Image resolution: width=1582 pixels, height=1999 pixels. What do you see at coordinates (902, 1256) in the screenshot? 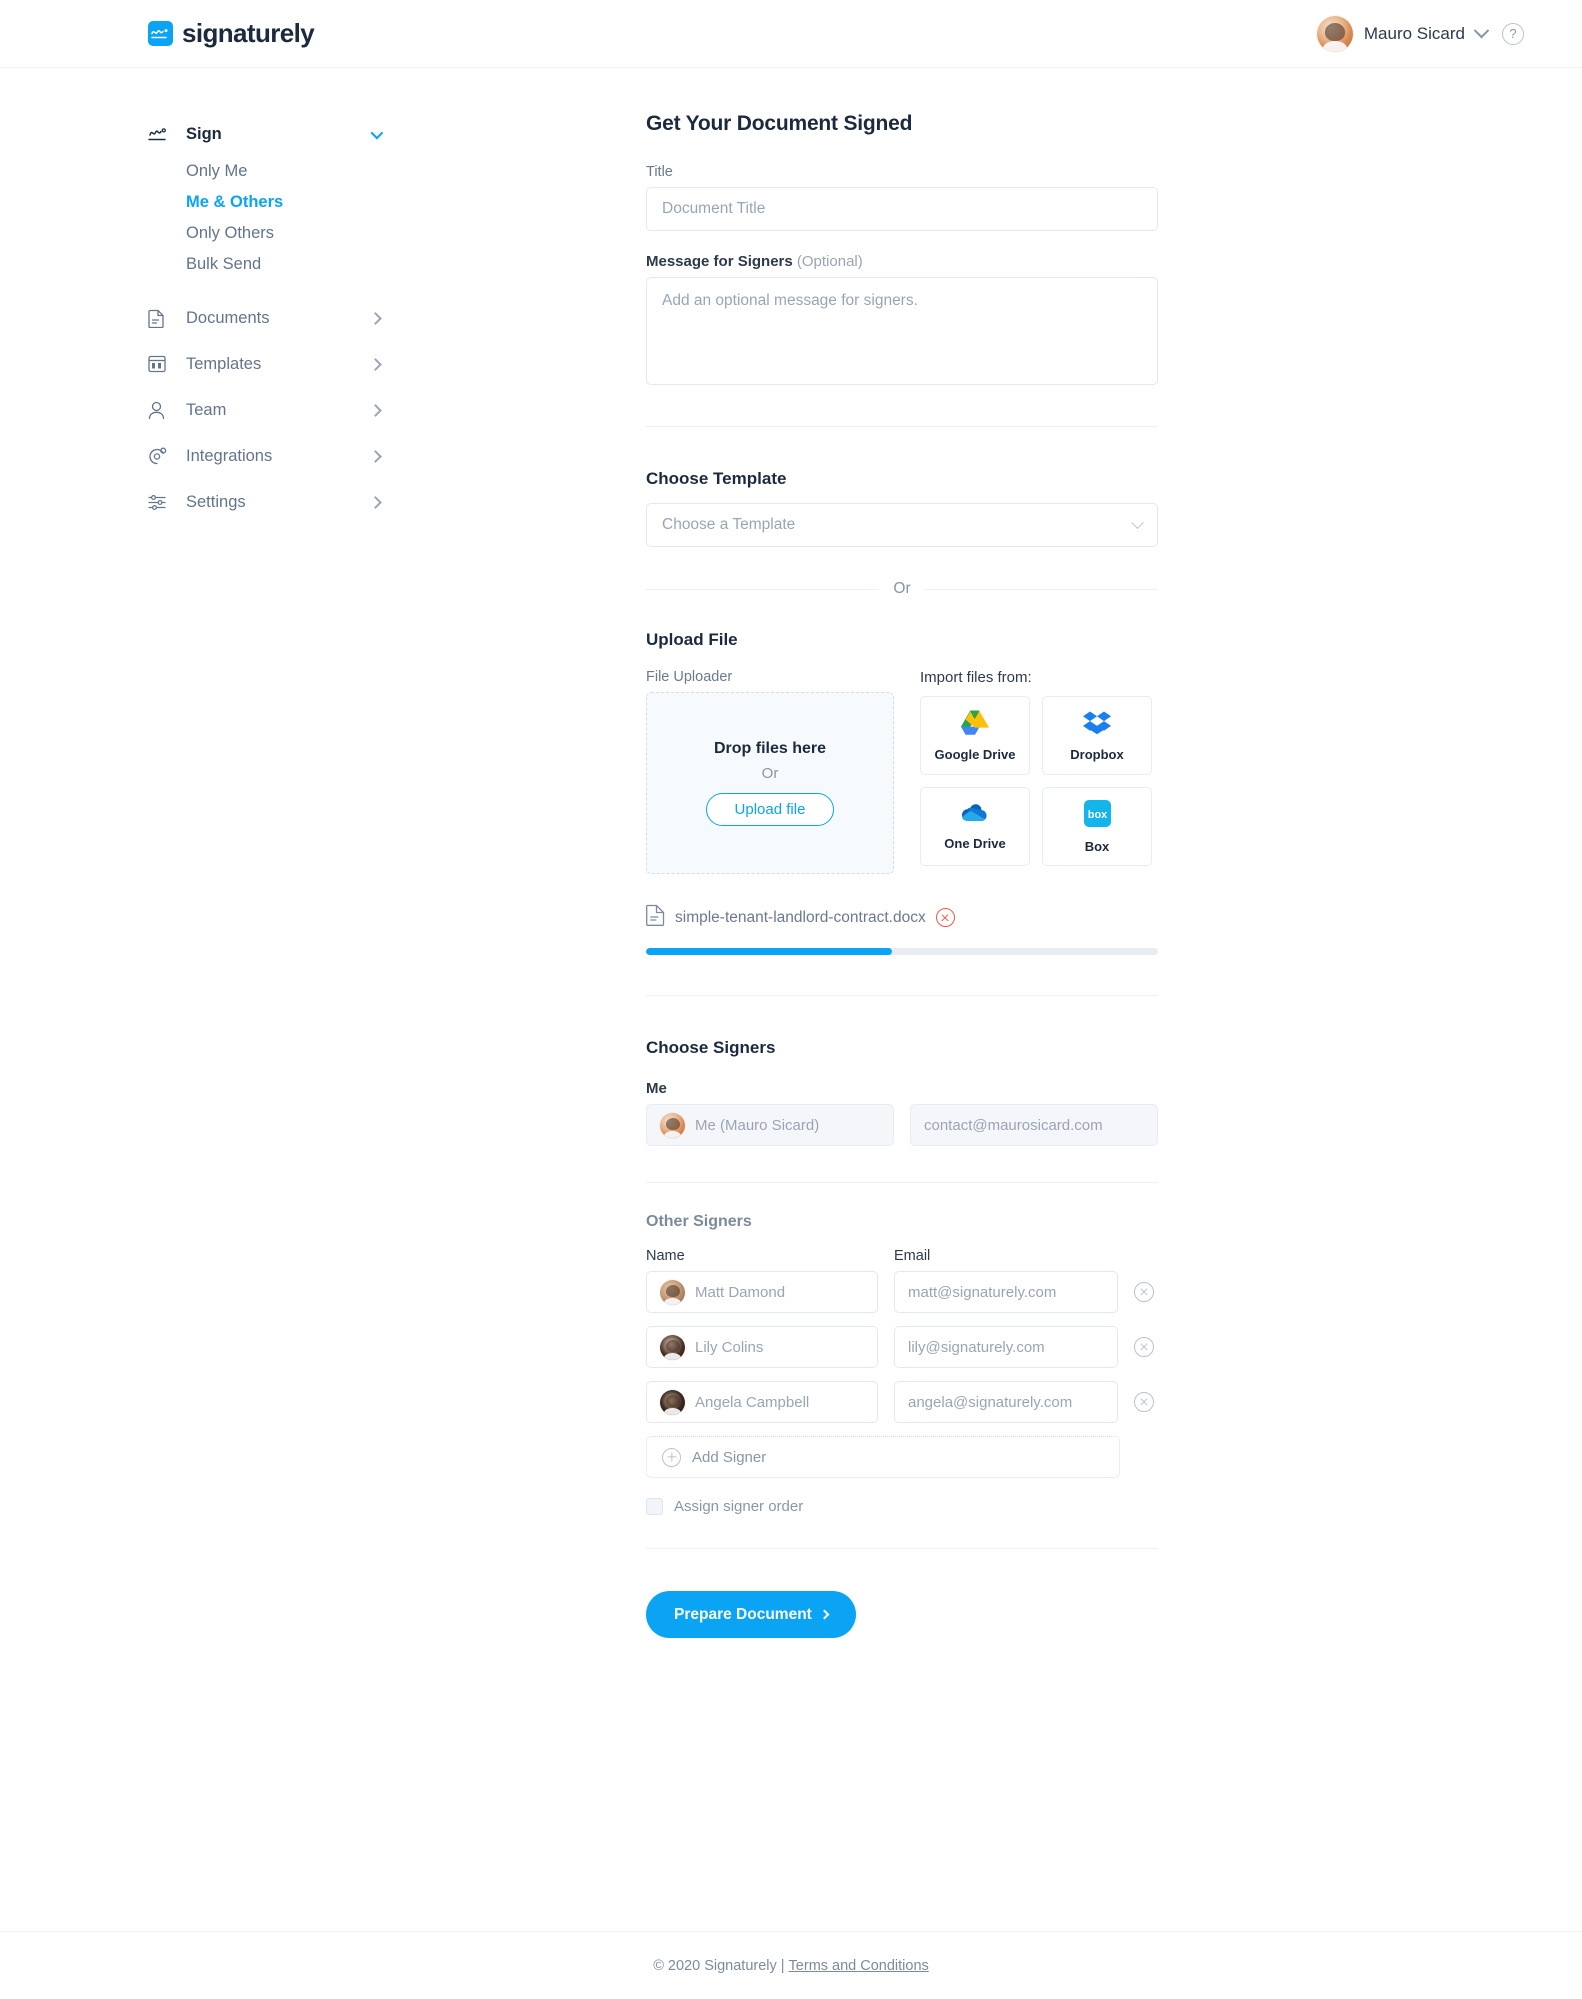
I see `signer-column-headers: Name Email` at bounding box center [902, 1256].